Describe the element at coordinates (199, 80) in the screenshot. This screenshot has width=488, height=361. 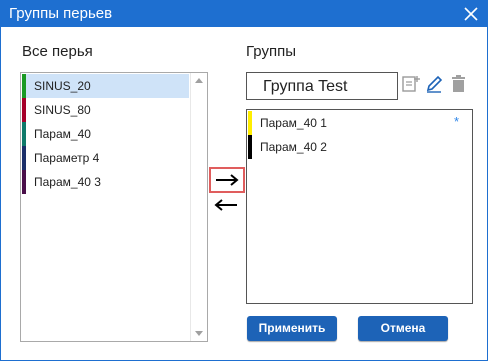
I see `scroll-up-icon` at that location.